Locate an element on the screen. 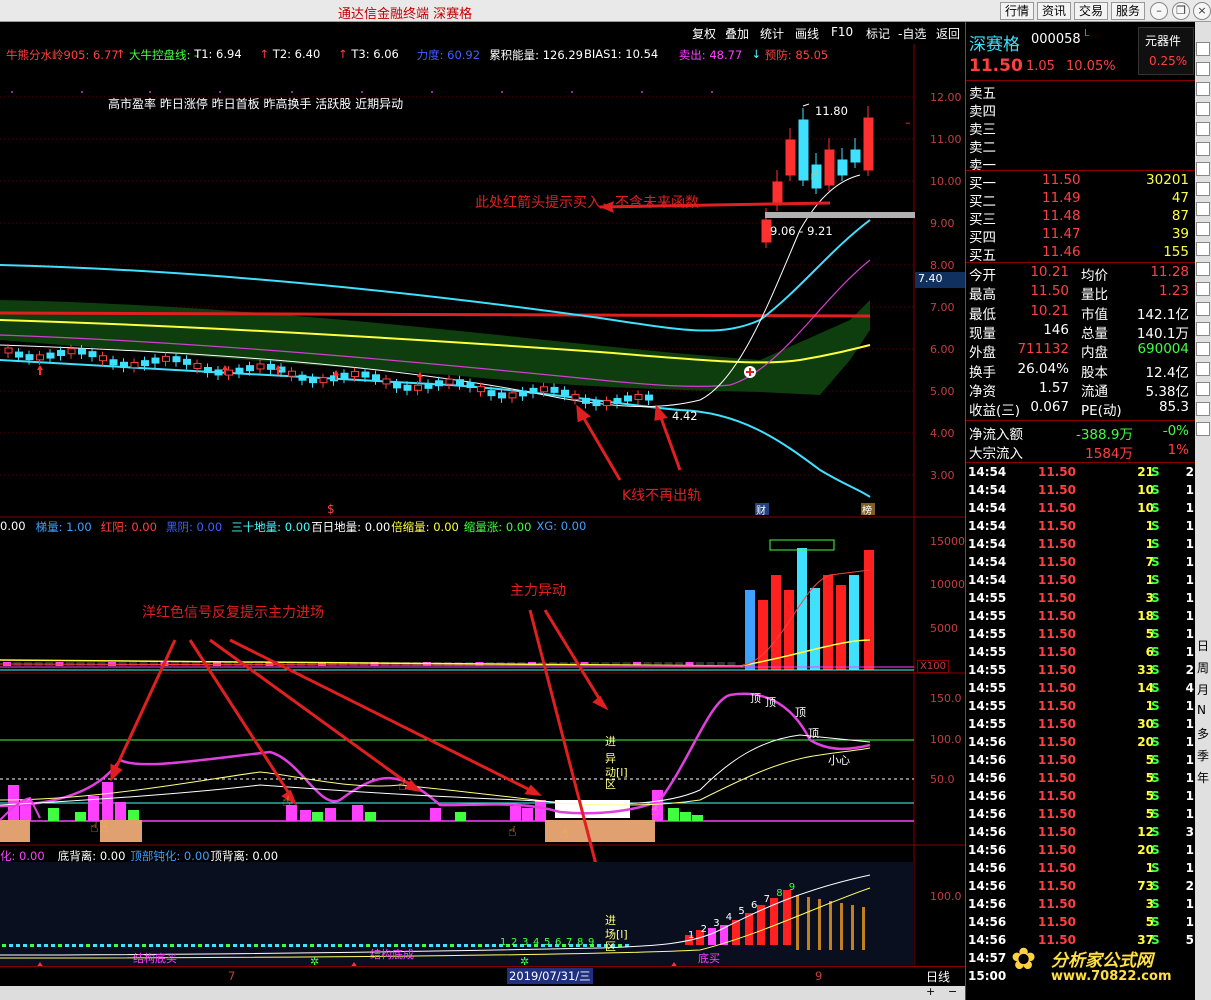 This screenshot has width=1211, height=1000. trade-button: 交易 is located at coordinates (1091, 11).